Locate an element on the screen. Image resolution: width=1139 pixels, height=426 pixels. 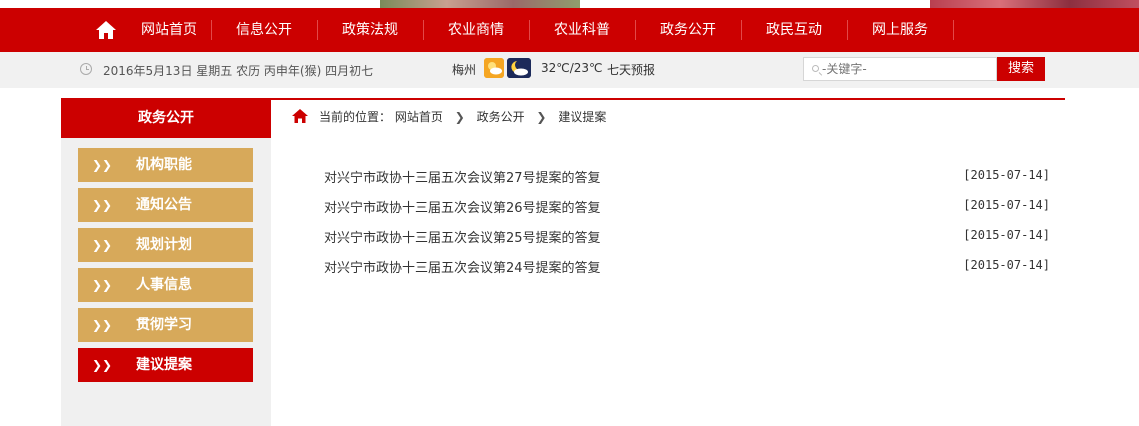
nav-item-policies: 政策法规 is located at coordinates (370, 30).